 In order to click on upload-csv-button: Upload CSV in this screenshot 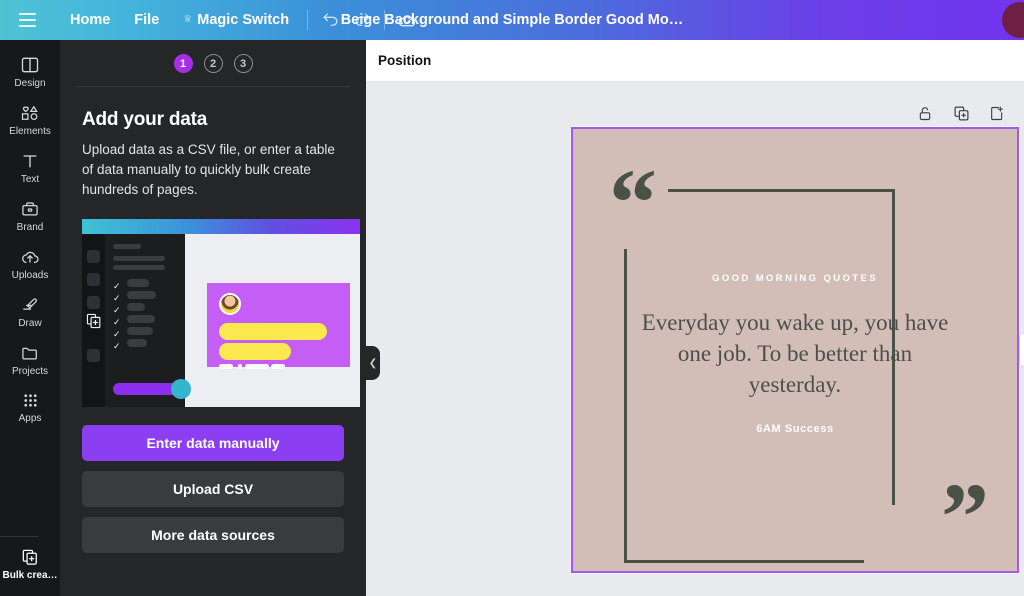, I will do `click(213, 489)`.